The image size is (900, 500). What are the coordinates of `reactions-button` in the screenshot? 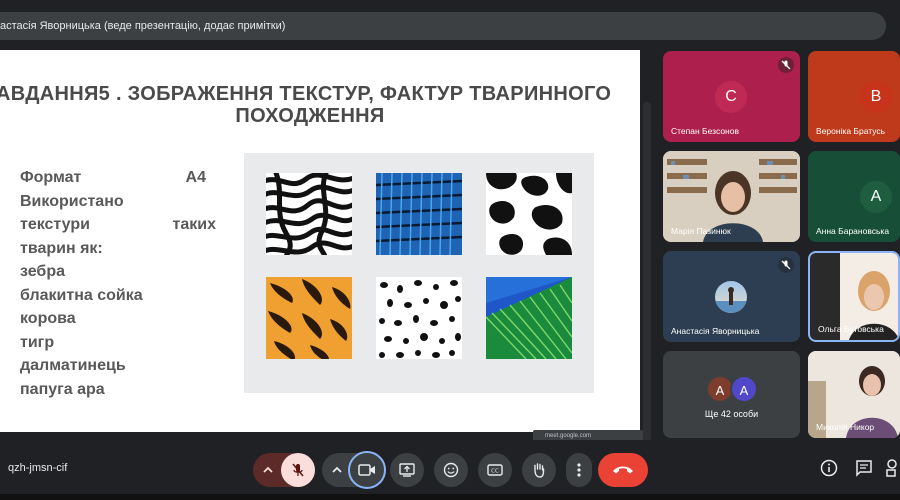 It's located at (451, 470).